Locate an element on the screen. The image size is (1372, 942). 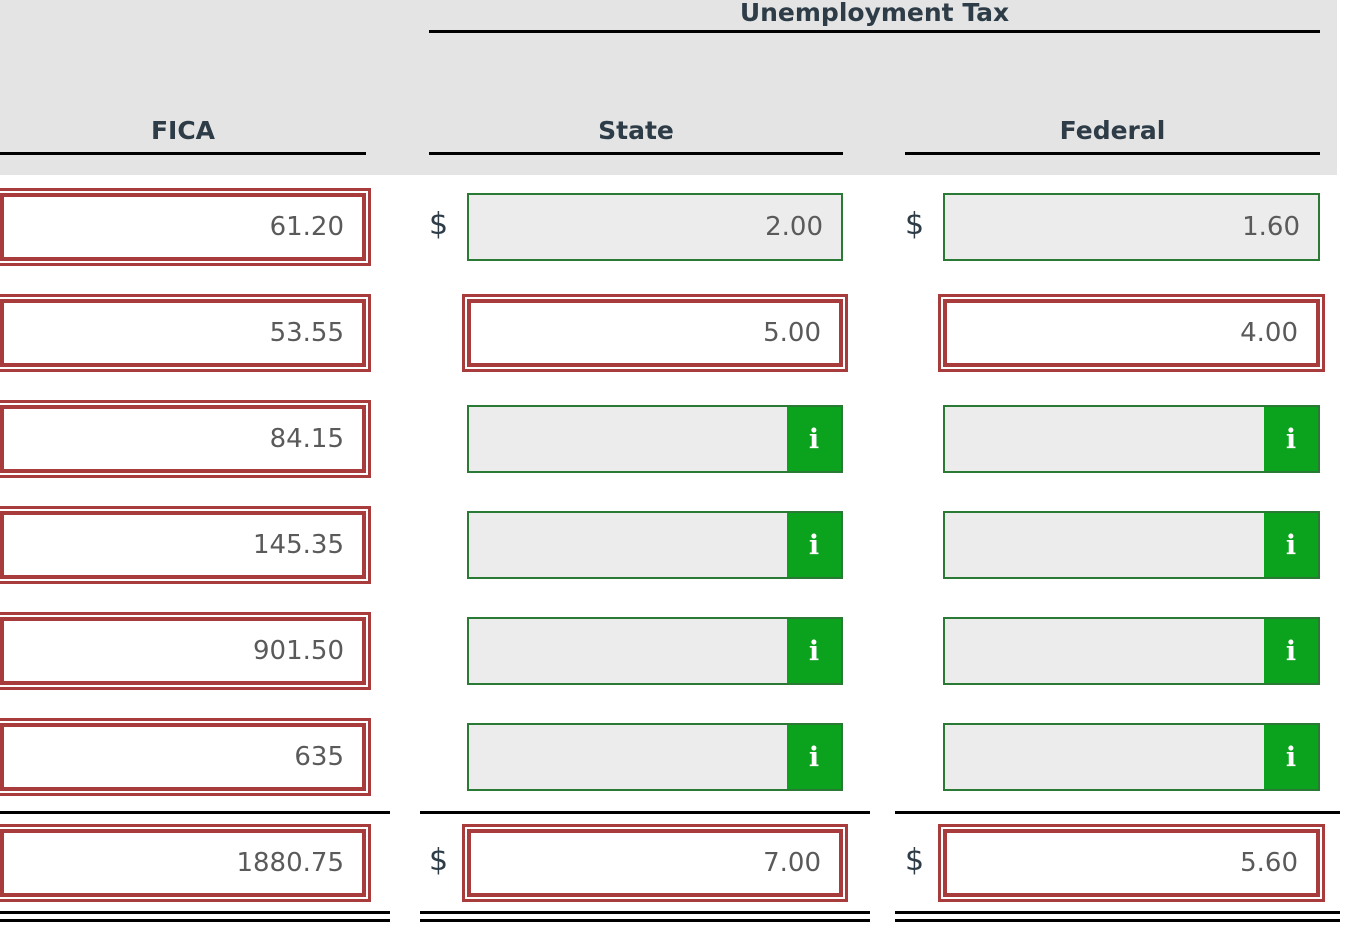
cell-fica-5: 635 is located at coordinates (185, 757).